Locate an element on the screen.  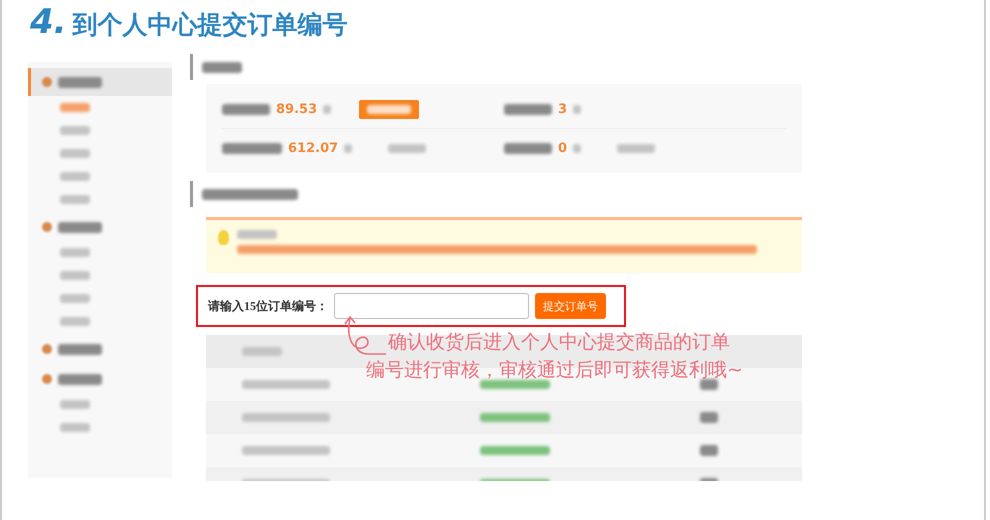
lightbulb-icon is located at coordinates (223, 237).